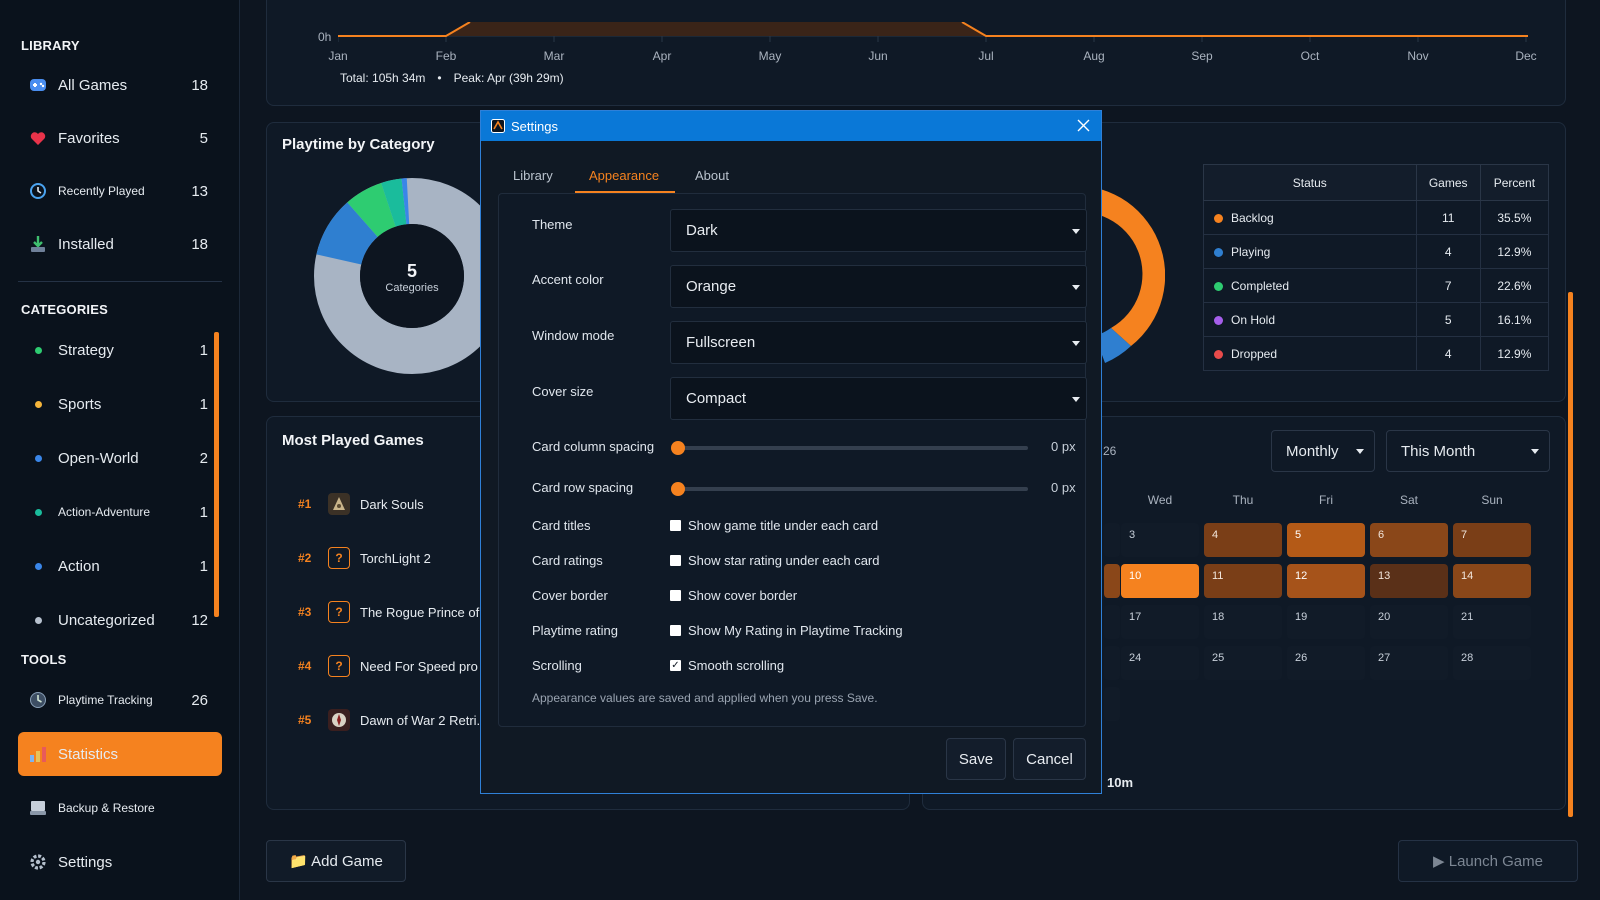 The height and width of the screenshot is (900, 1600). I want to click on calendar-day: 27, so click(1409, 663).